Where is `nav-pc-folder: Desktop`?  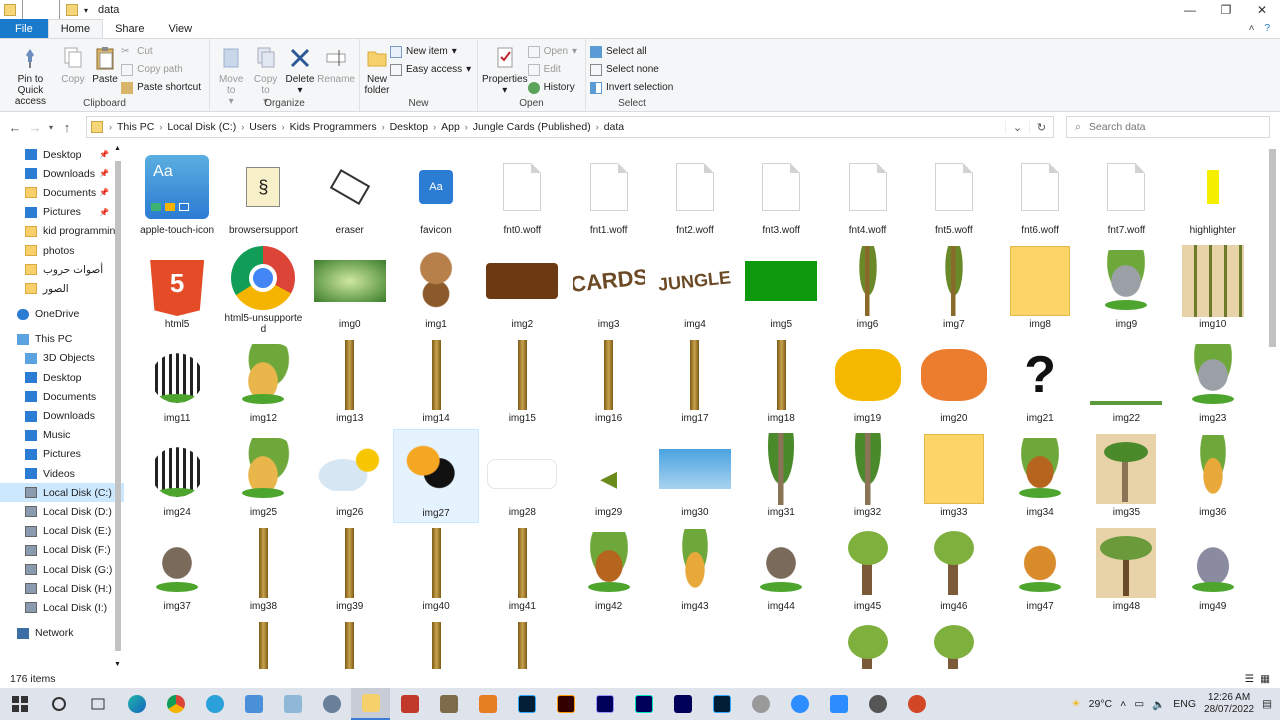 nav-pc-folder: Desktop is located at coordinates (62, 377).